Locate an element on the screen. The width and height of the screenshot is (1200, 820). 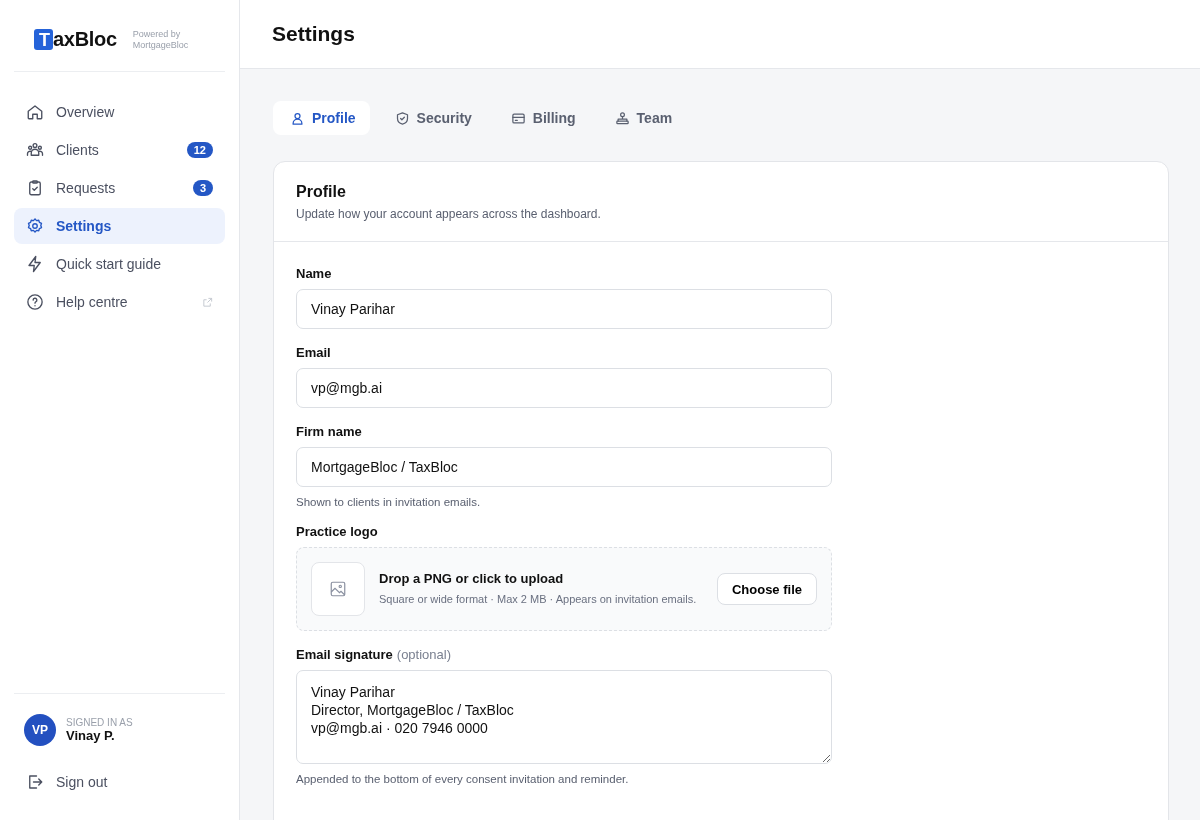
team-icon is located at coordinates (622, 118).